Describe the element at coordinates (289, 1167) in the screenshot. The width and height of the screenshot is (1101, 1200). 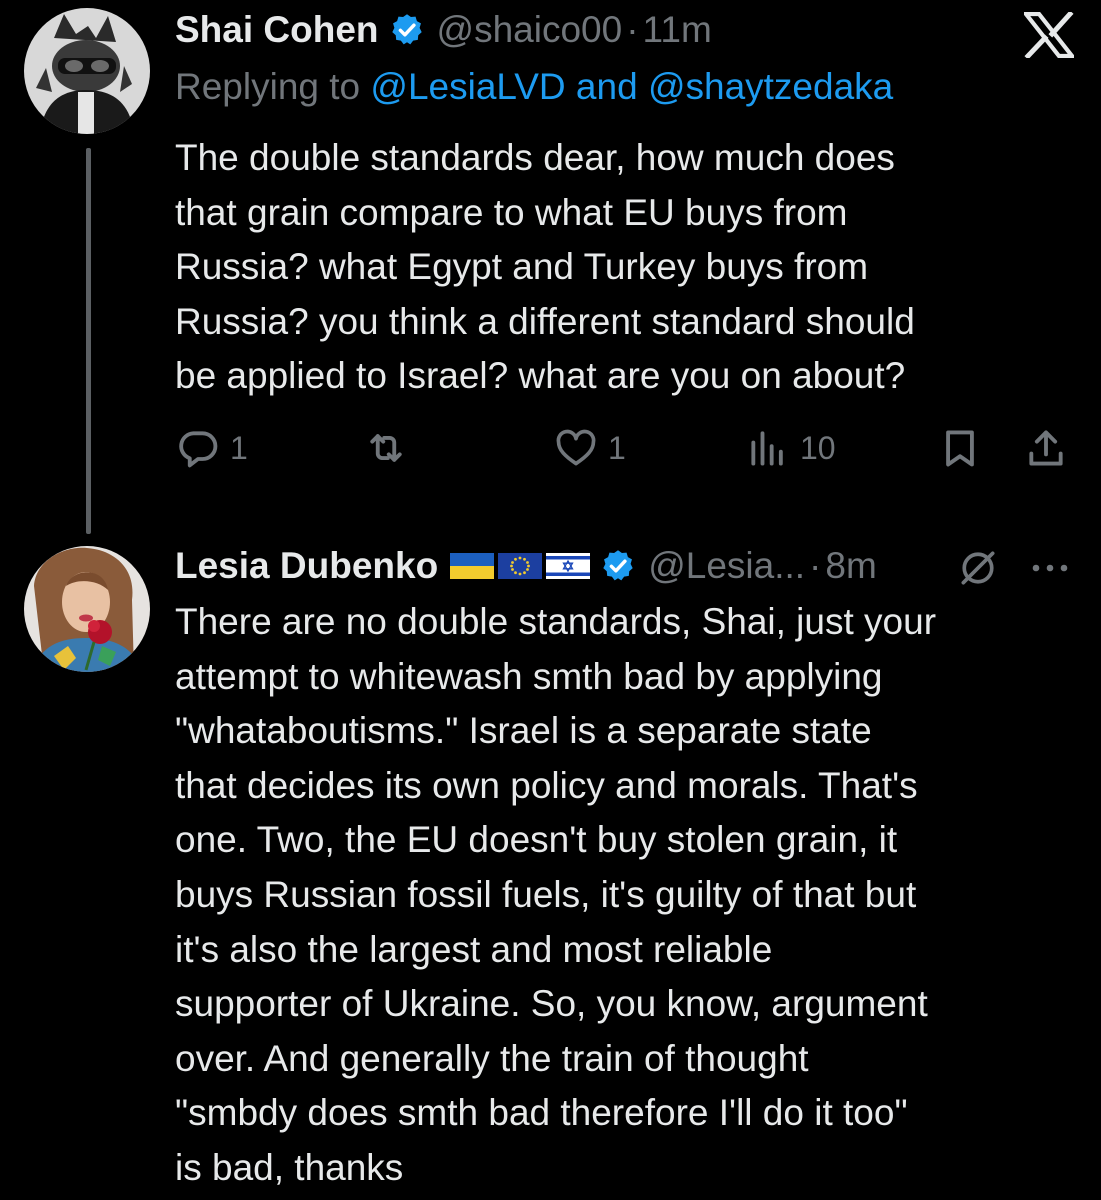
I see `text-line: is bad, thanks` at that location.